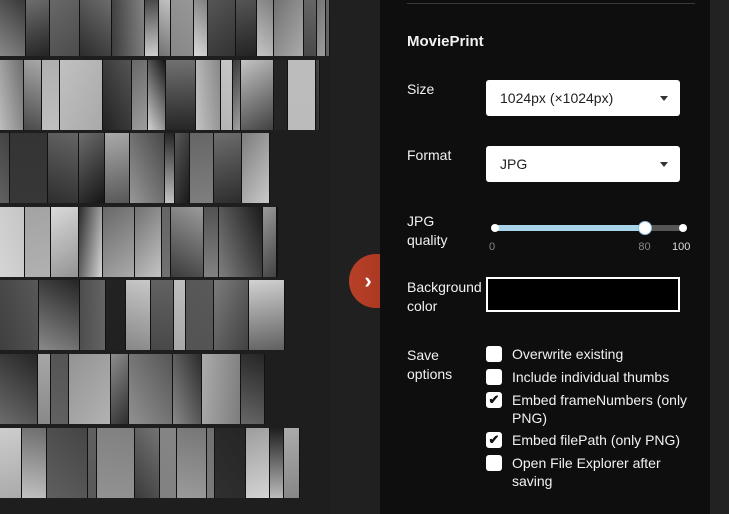 The image size is (729, 514). What do you see at coordinates (589, 235) in the screenshot?
I see `quality-slider: 0 80 100` at bounding box center [589, 235].